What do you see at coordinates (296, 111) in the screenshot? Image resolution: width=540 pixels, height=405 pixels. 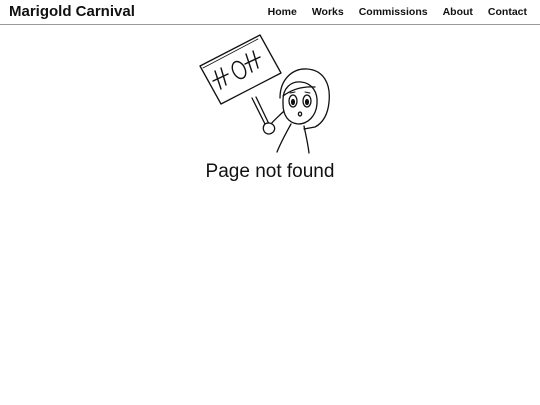 I see `character` at bounding box center [296, 111].